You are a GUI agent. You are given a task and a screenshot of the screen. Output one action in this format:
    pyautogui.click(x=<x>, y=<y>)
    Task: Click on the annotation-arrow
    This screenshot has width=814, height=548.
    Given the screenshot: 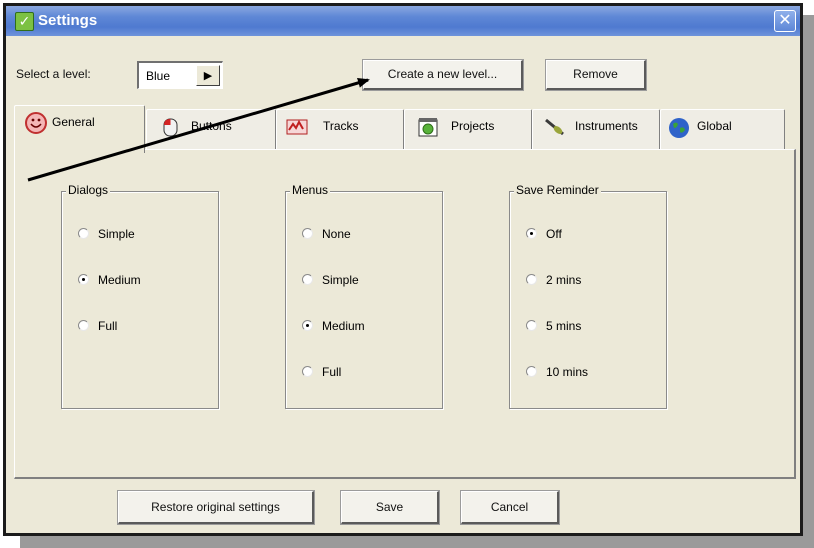 What is the action you would take?
    pyautogui.click(x=198, y=130)
    